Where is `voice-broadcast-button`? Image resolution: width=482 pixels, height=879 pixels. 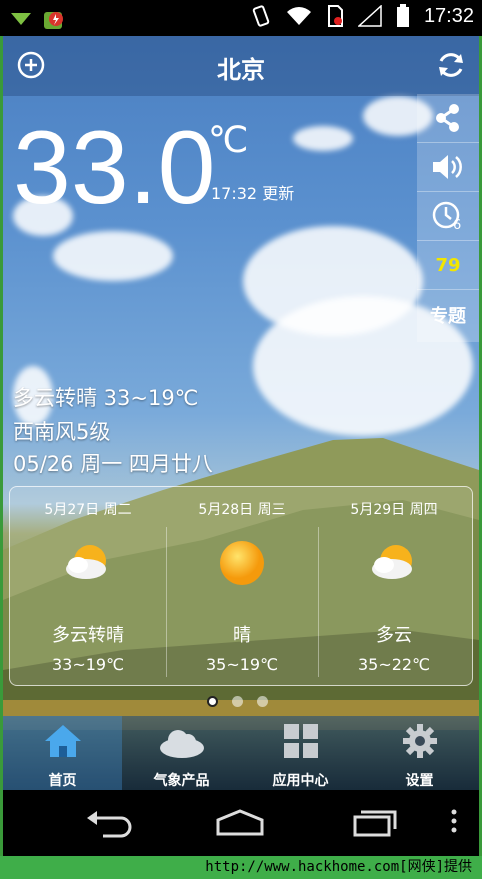 voice-broadcast-button is located at coordinates (448, 167).